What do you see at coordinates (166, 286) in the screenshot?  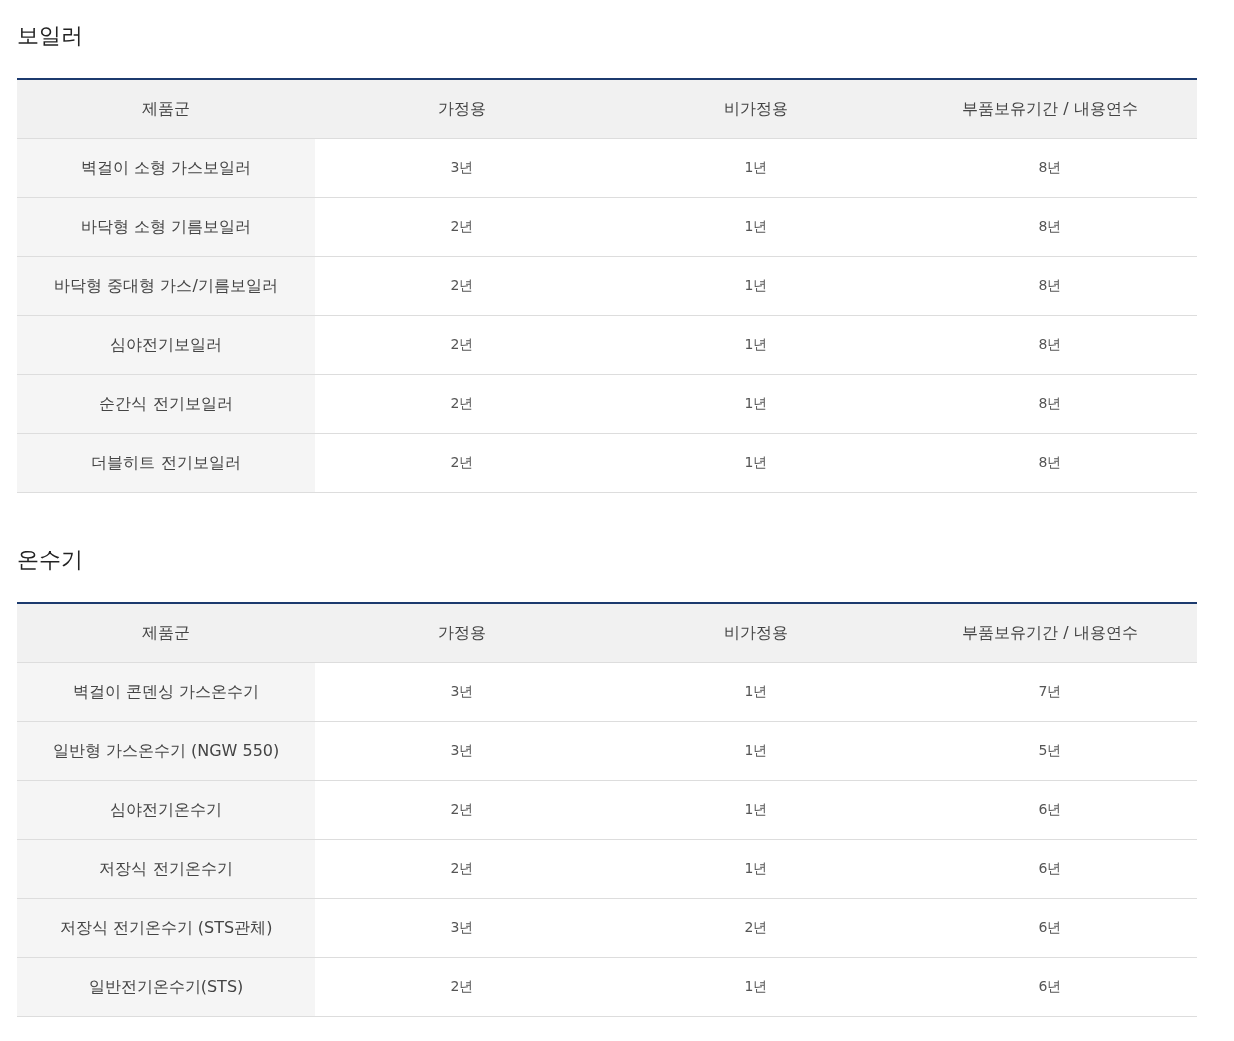 I see `product-cell: 바닥형 중대형 가스/기름보일러` at bounding box center [166, 286].